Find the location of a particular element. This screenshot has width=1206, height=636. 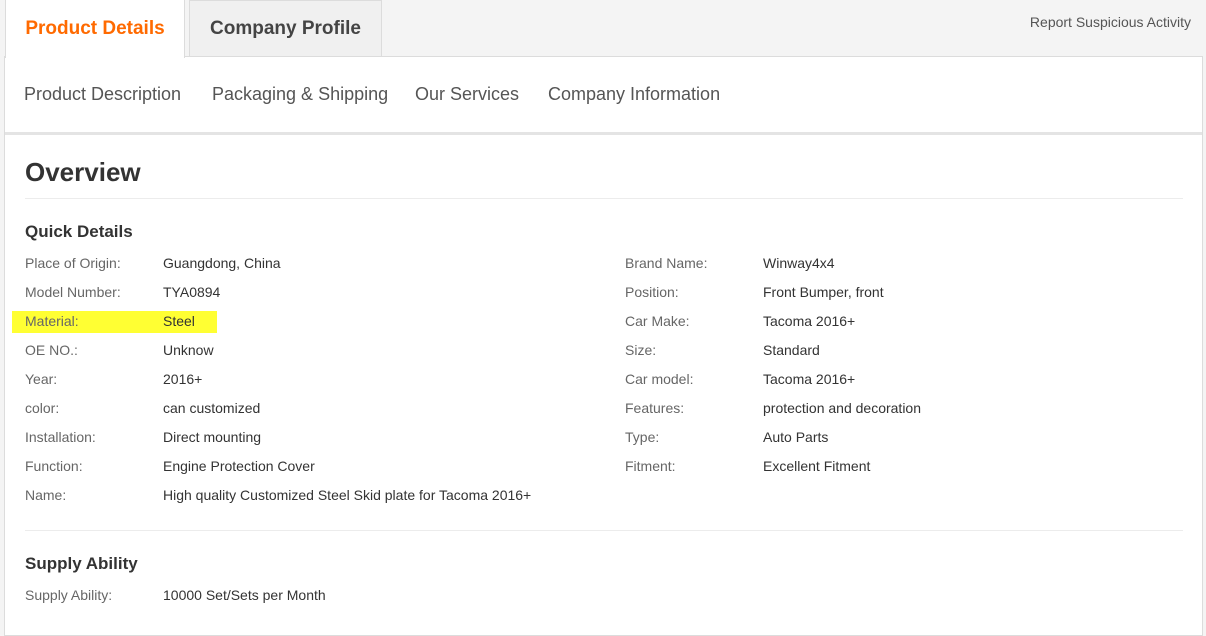

detail-label: Car Make: is located at coordinates (657, 321).